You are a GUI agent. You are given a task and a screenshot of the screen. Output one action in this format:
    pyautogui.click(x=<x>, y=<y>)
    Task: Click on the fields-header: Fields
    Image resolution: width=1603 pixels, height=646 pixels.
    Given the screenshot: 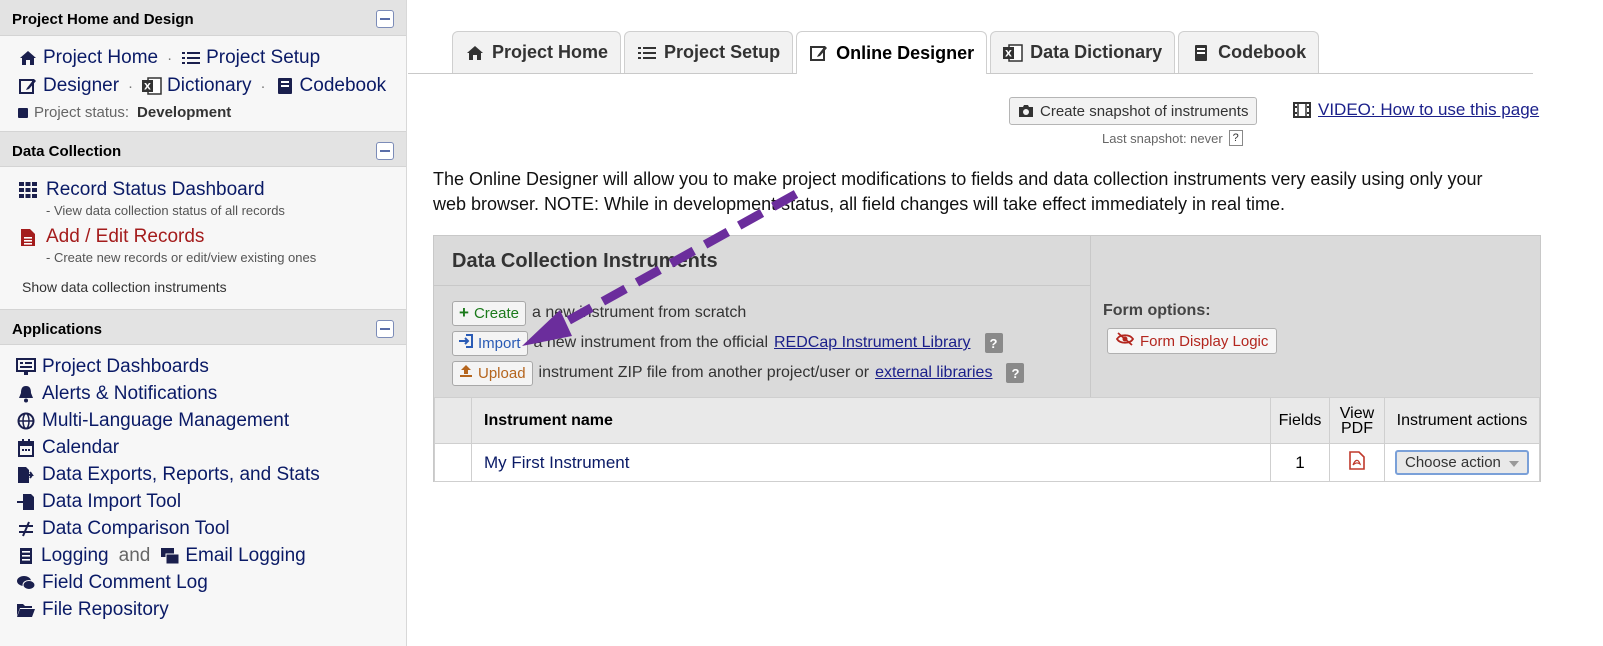 What is the action you would take?
    pyautogui.click(x=1300, y=420)
    